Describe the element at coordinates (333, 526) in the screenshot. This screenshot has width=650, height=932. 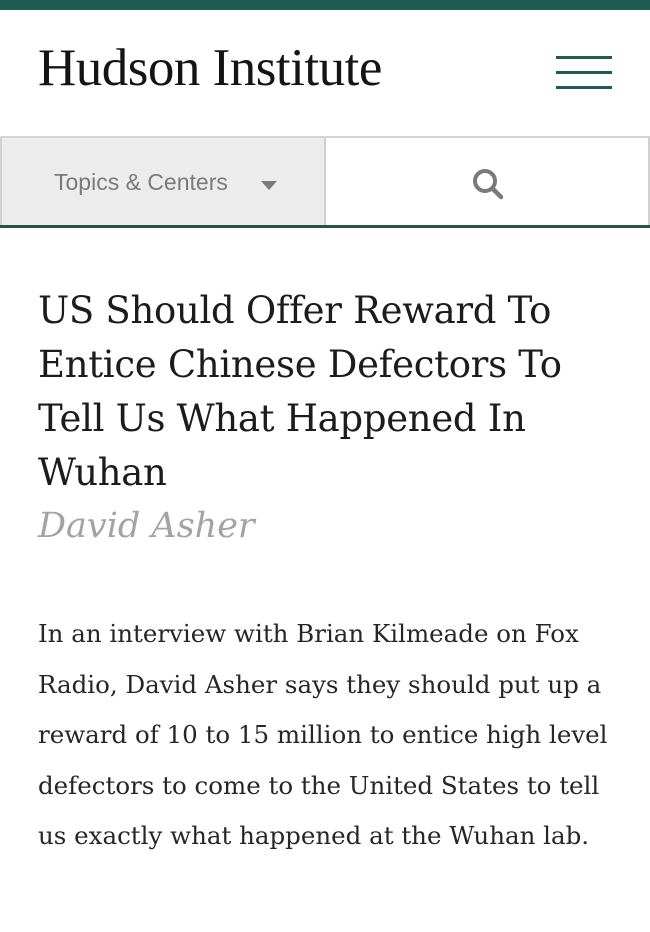
I see `article-author: David Asher` at that location.